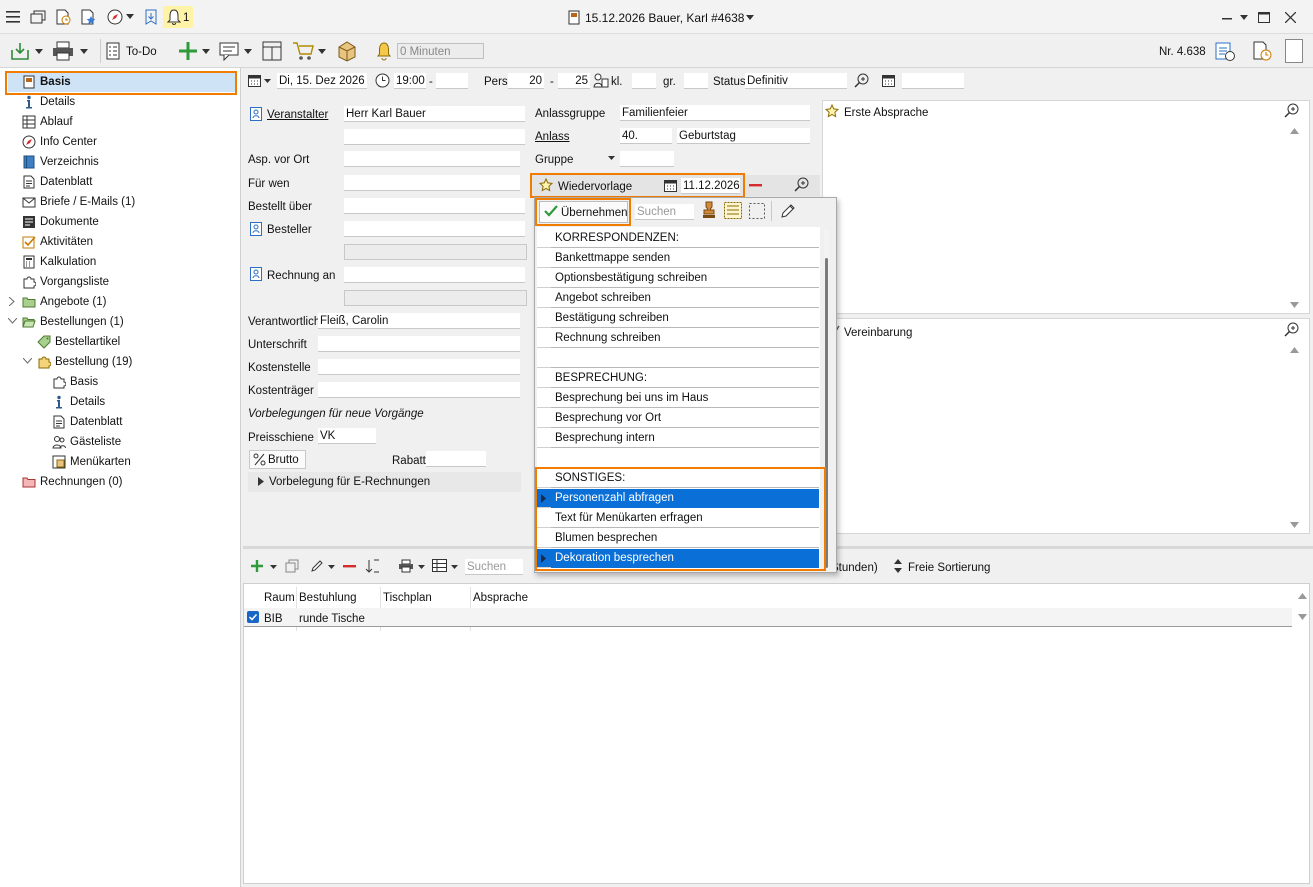 This screenshot has width=1313, height=887. Describe the element at coordinates (419, 367) in the screenshot. I see `kostenstelle-field` at that location.